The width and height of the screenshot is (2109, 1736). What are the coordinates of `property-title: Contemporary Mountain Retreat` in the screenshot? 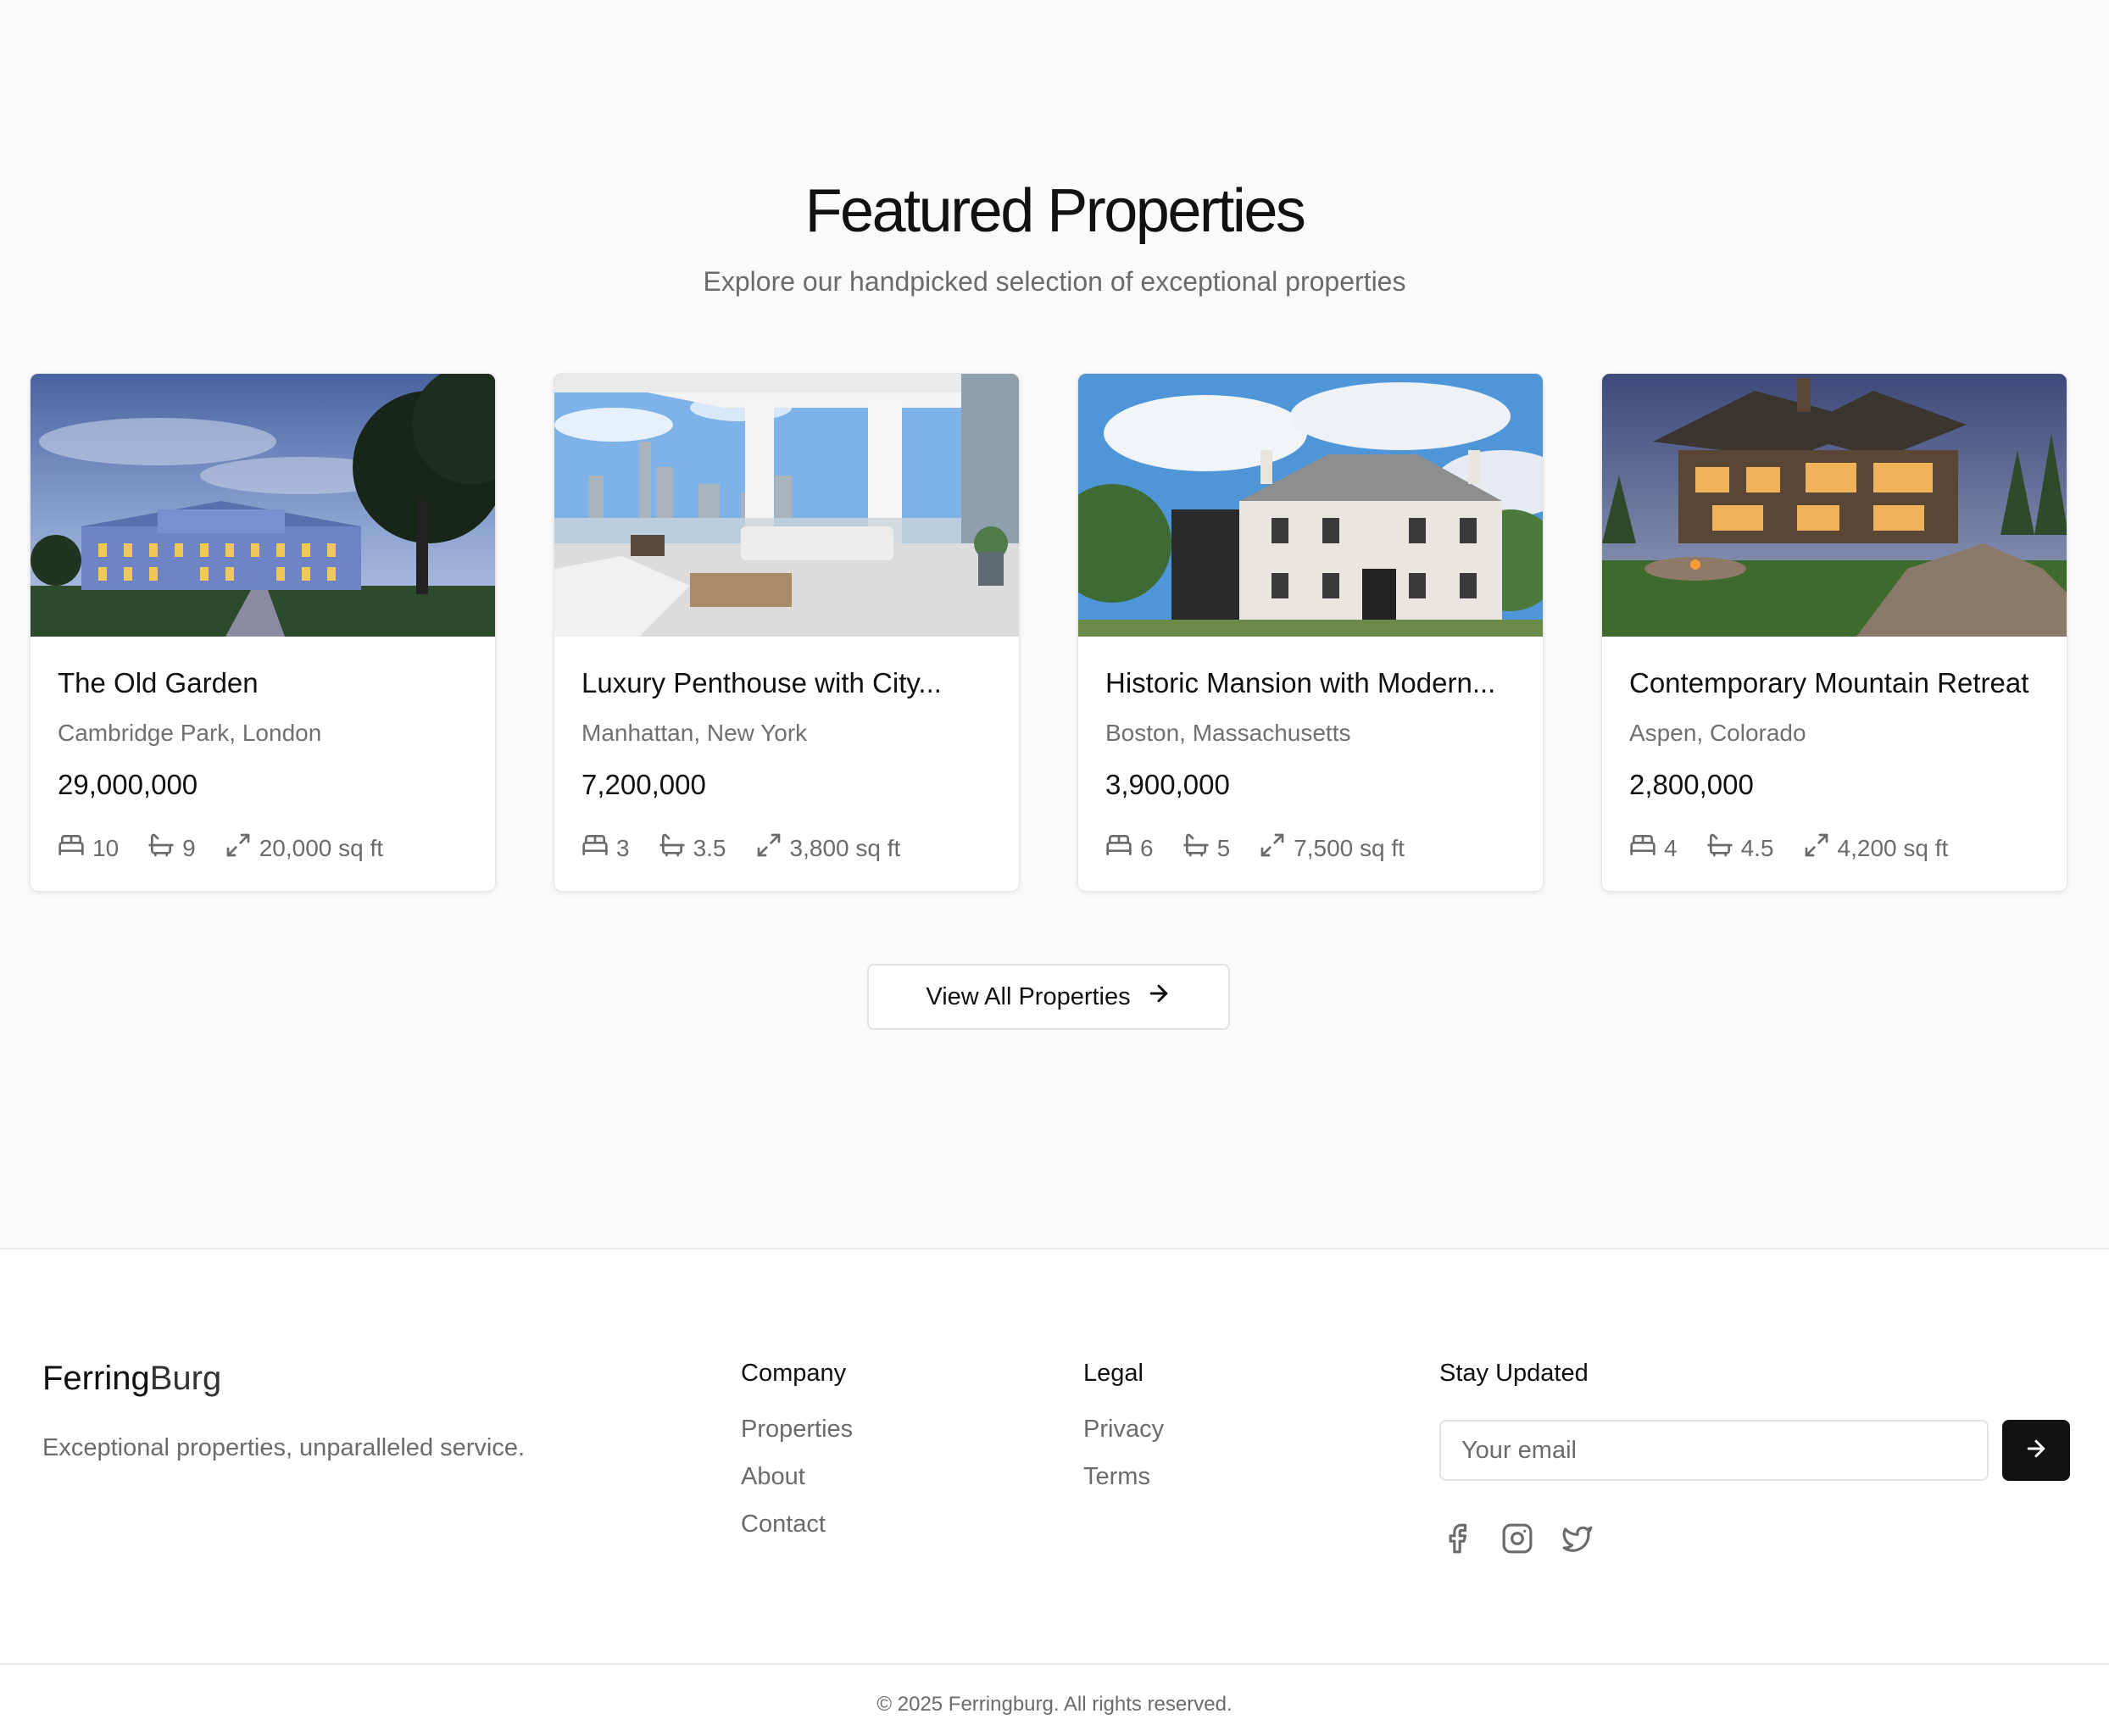 It's located at (1837, 683).